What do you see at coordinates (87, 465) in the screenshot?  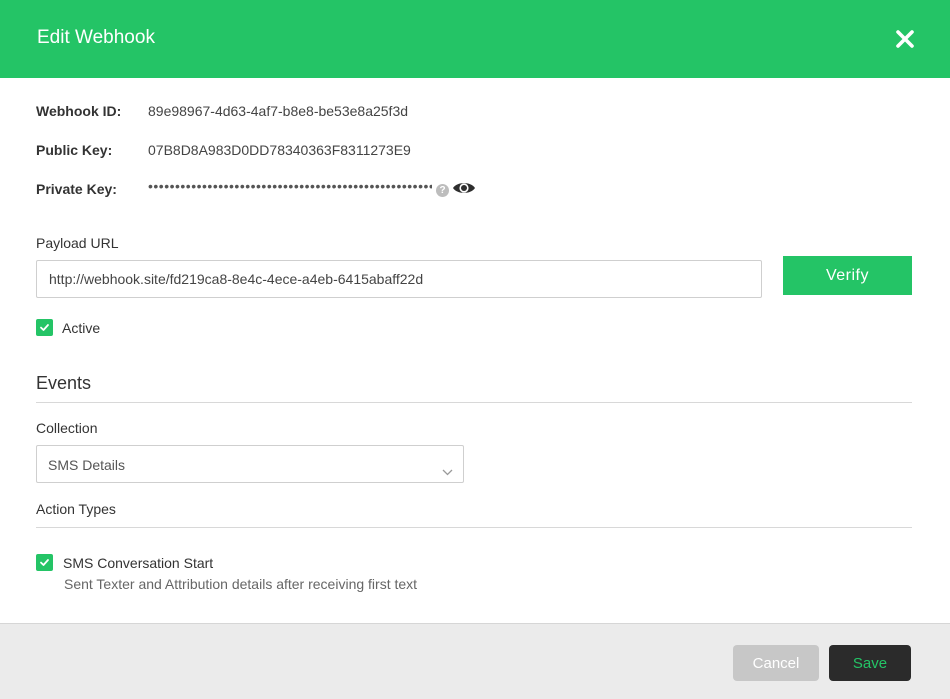 I see `collection-selected-value: SMS Details` at bounding box center [87, 465].